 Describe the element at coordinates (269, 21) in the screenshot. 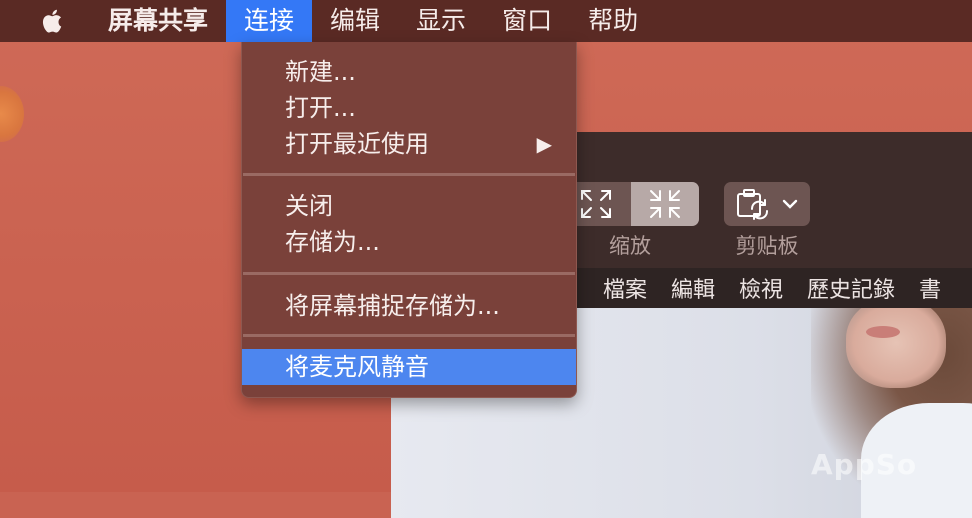

I see `menu-connect: 连接` at that location.